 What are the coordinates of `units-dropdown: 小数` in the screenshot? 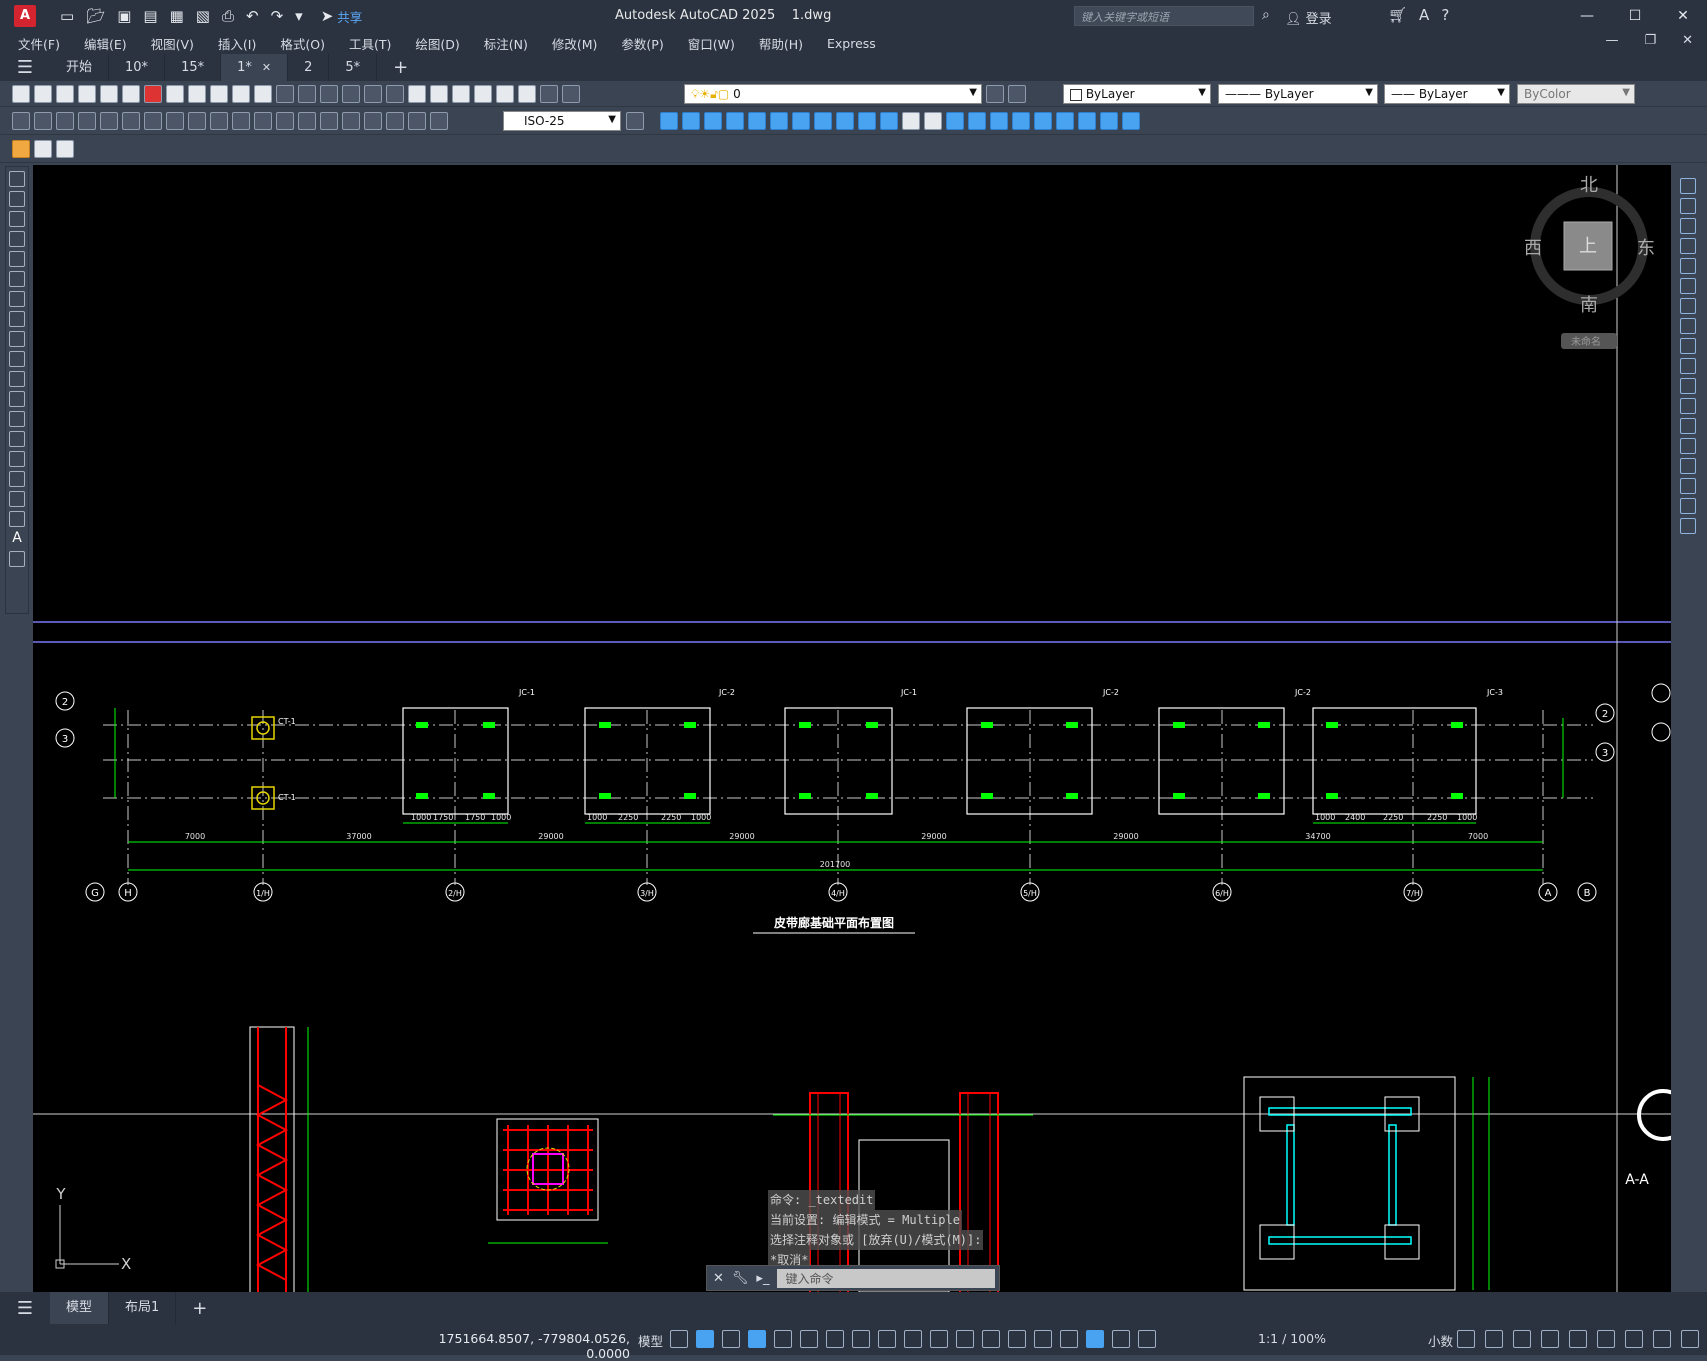 It's located at (1440, 1340).